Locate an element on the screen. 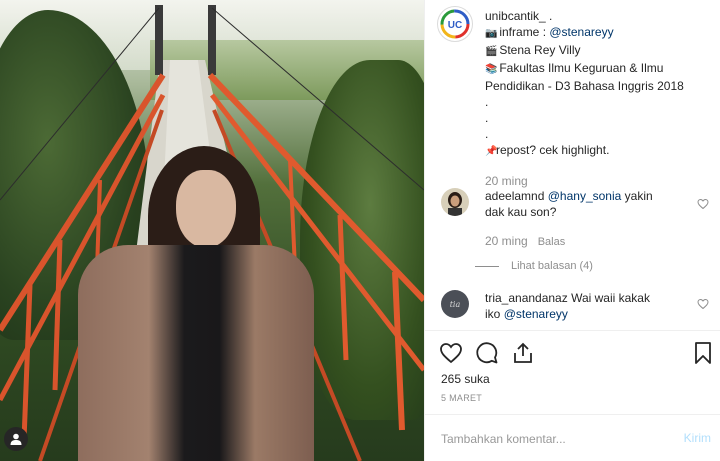 The image size is (720, 461). caption-line-program: Pendidikan - D3 Bahasa Inggris 2018 is located at coordinates (584, 86).